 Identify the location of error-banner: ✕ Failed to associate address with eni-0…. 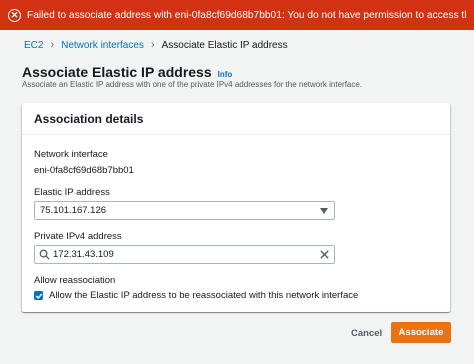
(237, 15).